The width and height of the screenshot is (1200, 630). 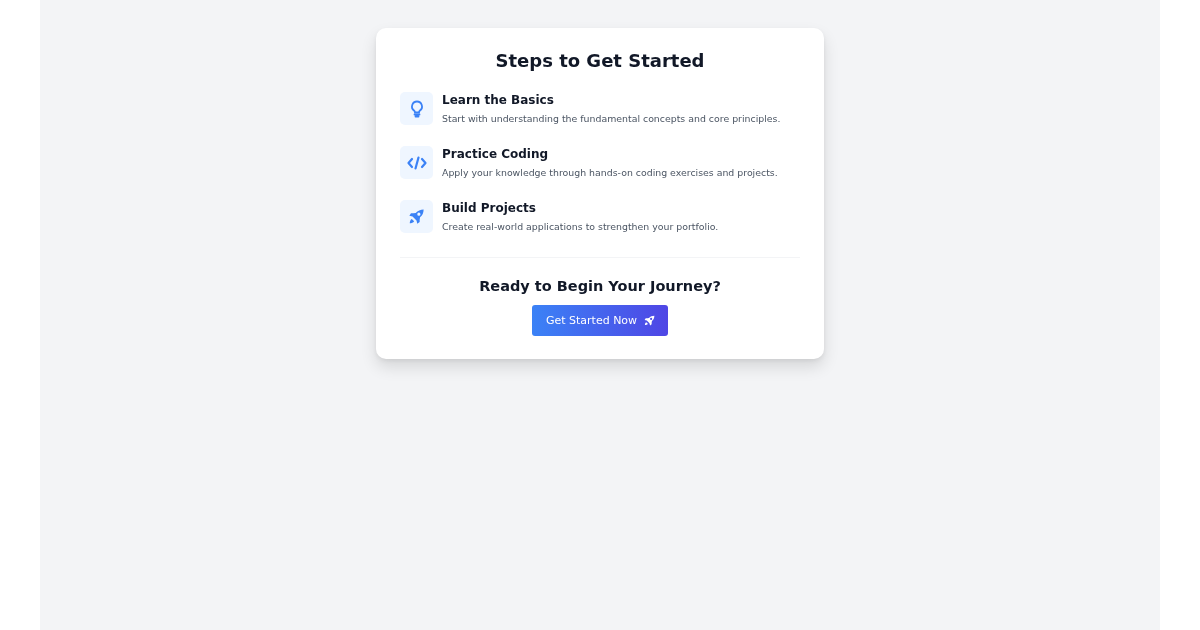 I want to click on cta-heading: Ready to Begin Your Journey?, so click(x=600, y=286).